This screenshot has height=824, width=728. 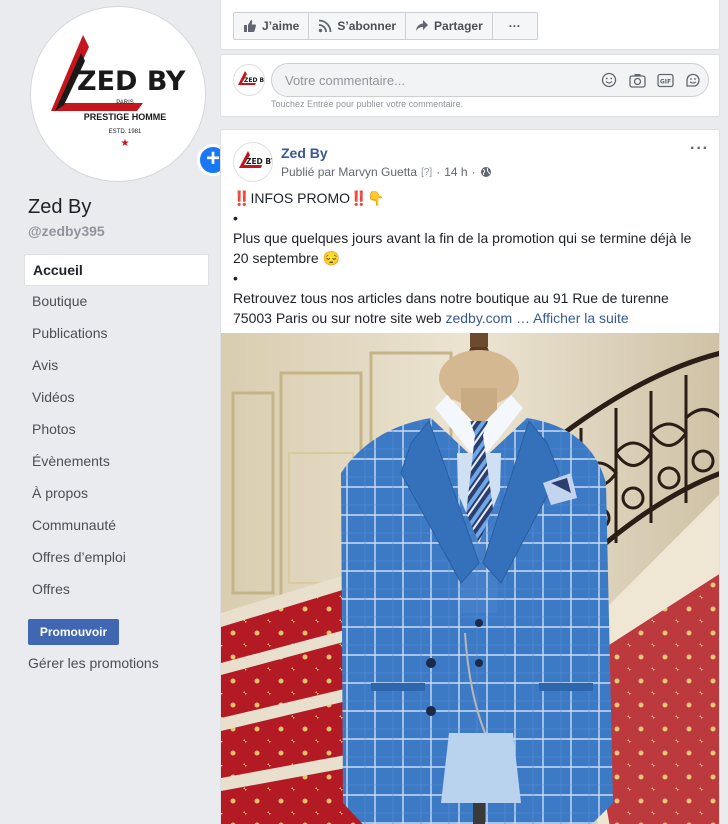 I want to click on logo-brand-text: ZED BY, so click(x=131, y=81).